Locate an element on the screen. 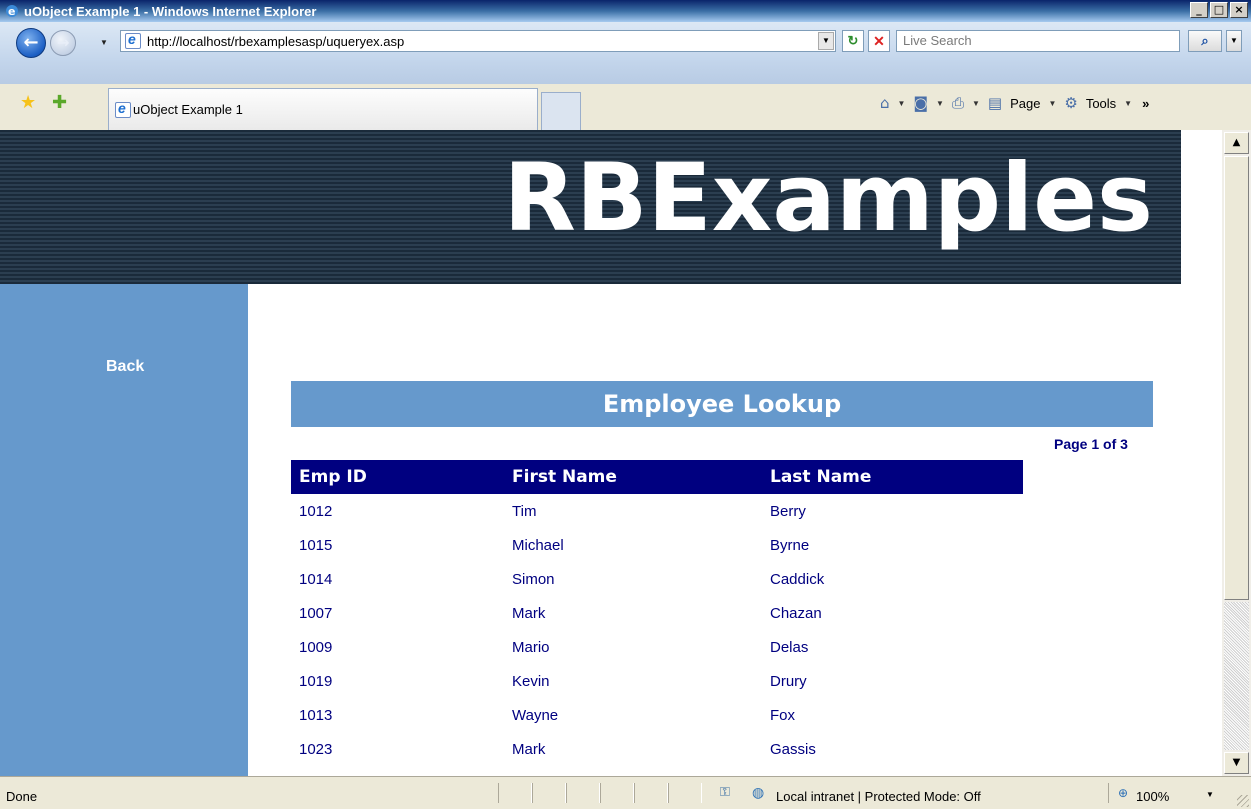 This screenshot has height=809, width=1251. search-options-dropdown: ▼ is located at coordinates (1234, 41).